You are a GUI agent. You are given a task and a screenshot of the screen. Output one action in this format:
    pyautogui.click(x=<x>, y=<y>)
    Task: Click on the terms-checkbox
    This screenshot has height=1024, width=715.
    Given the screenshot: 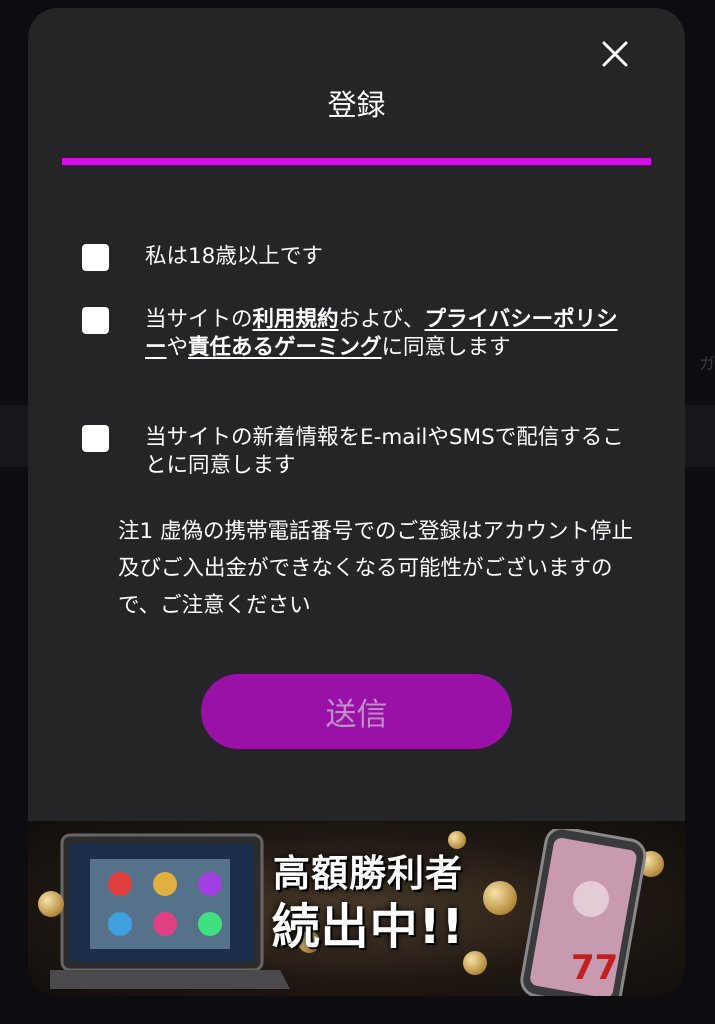 What is the action you would take?
    pyautogui.click(x=95, y=320)
    